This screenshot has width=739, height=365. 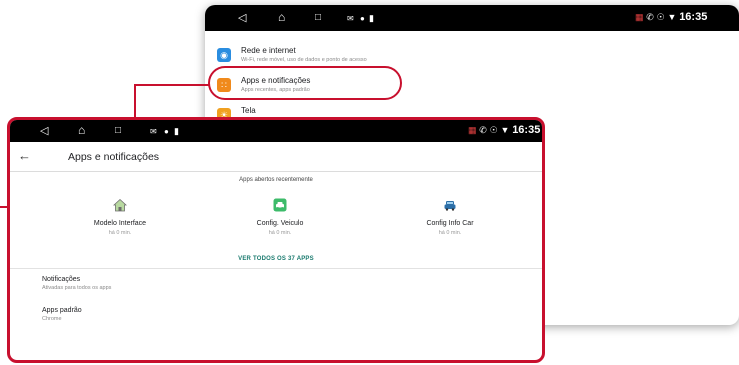 What do you see at coordinates (224, 55) in the screenshot?
I see `wifi-icon: ◉` at bounding box center [224, 55].